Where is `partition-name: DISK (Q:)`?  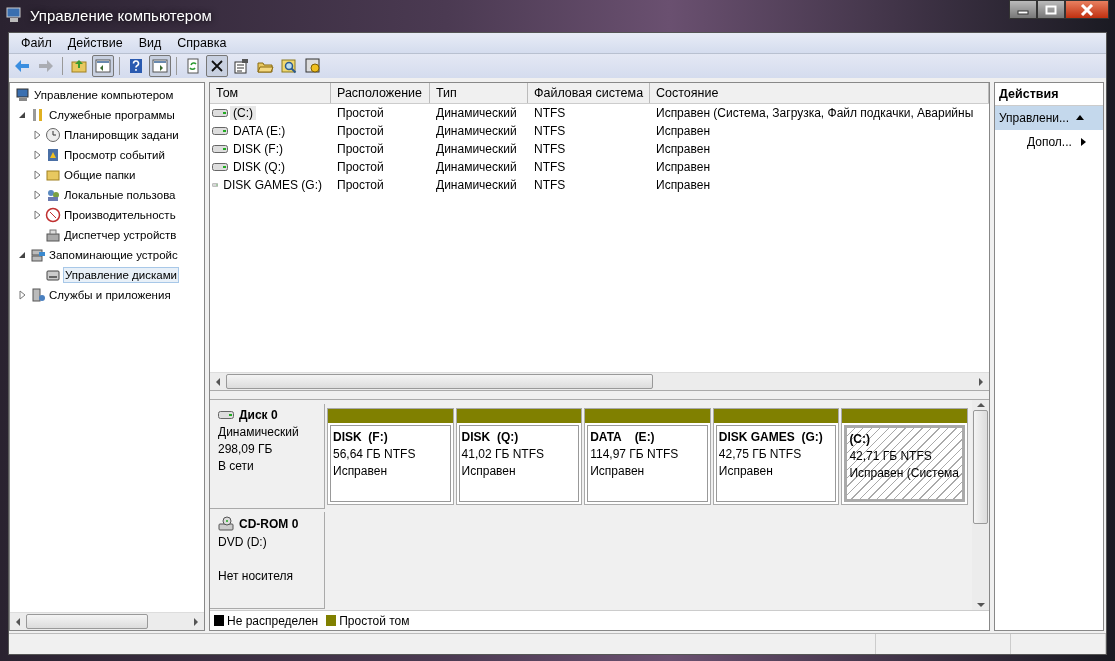
partition-name: DISK (Q:) is located at coordinates (490, 437).